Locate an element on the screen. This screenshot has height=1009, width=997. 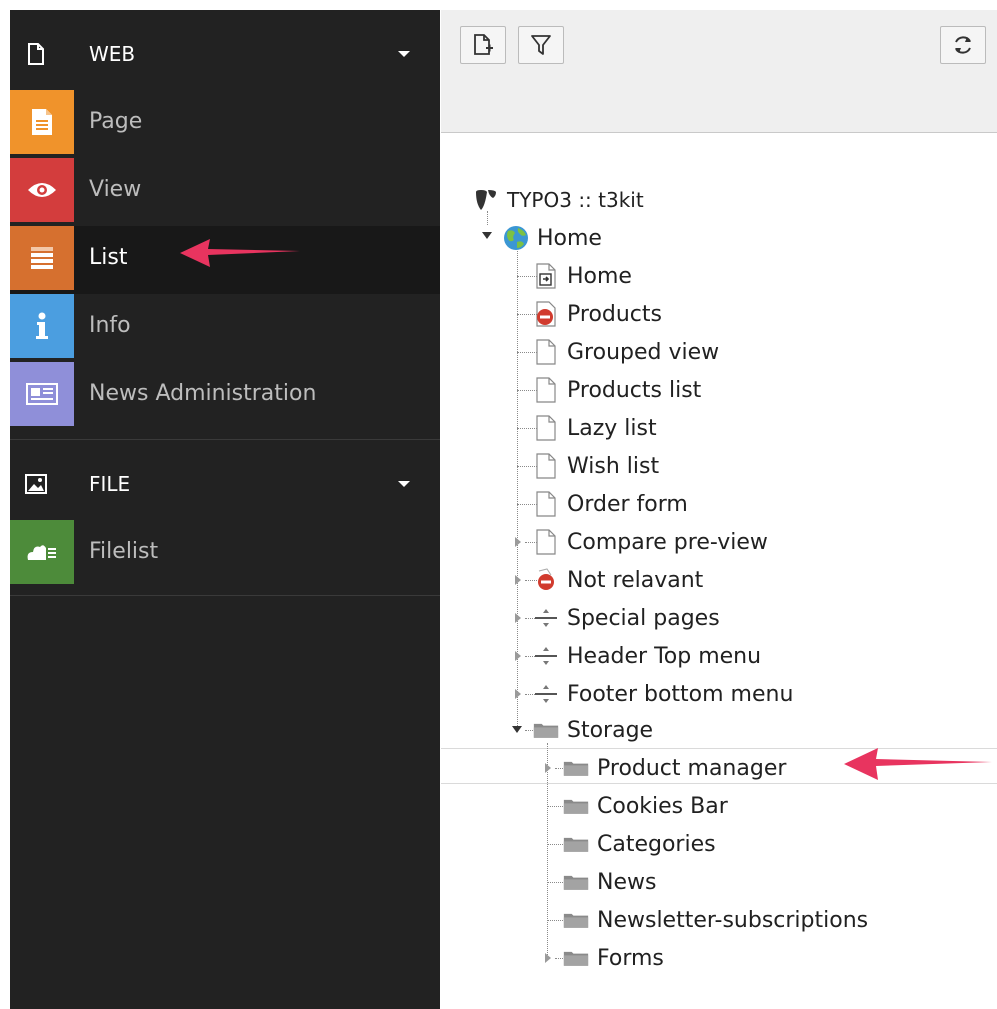
tree-node-lazy-list: Lazy list is located at coordinates (595, 428).